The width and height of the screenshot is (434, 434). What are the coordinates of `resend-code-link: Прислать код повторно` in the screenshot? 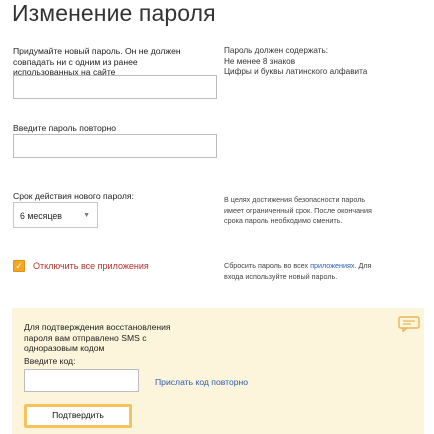 It's located at (201, 382).